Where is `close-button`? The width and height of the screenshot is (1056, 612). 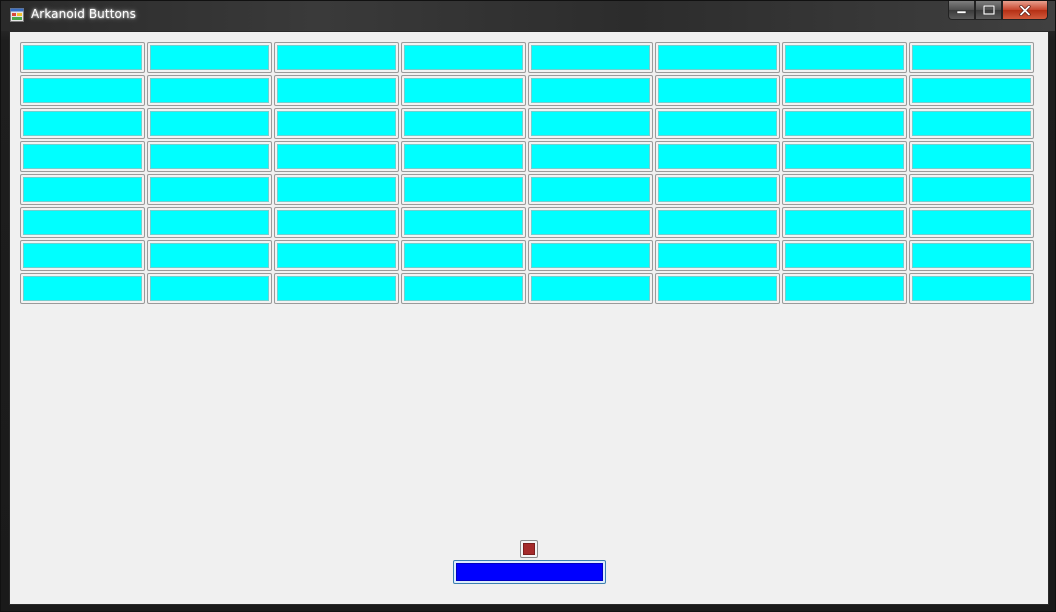 close-button is located at coordinates (1025, 10).